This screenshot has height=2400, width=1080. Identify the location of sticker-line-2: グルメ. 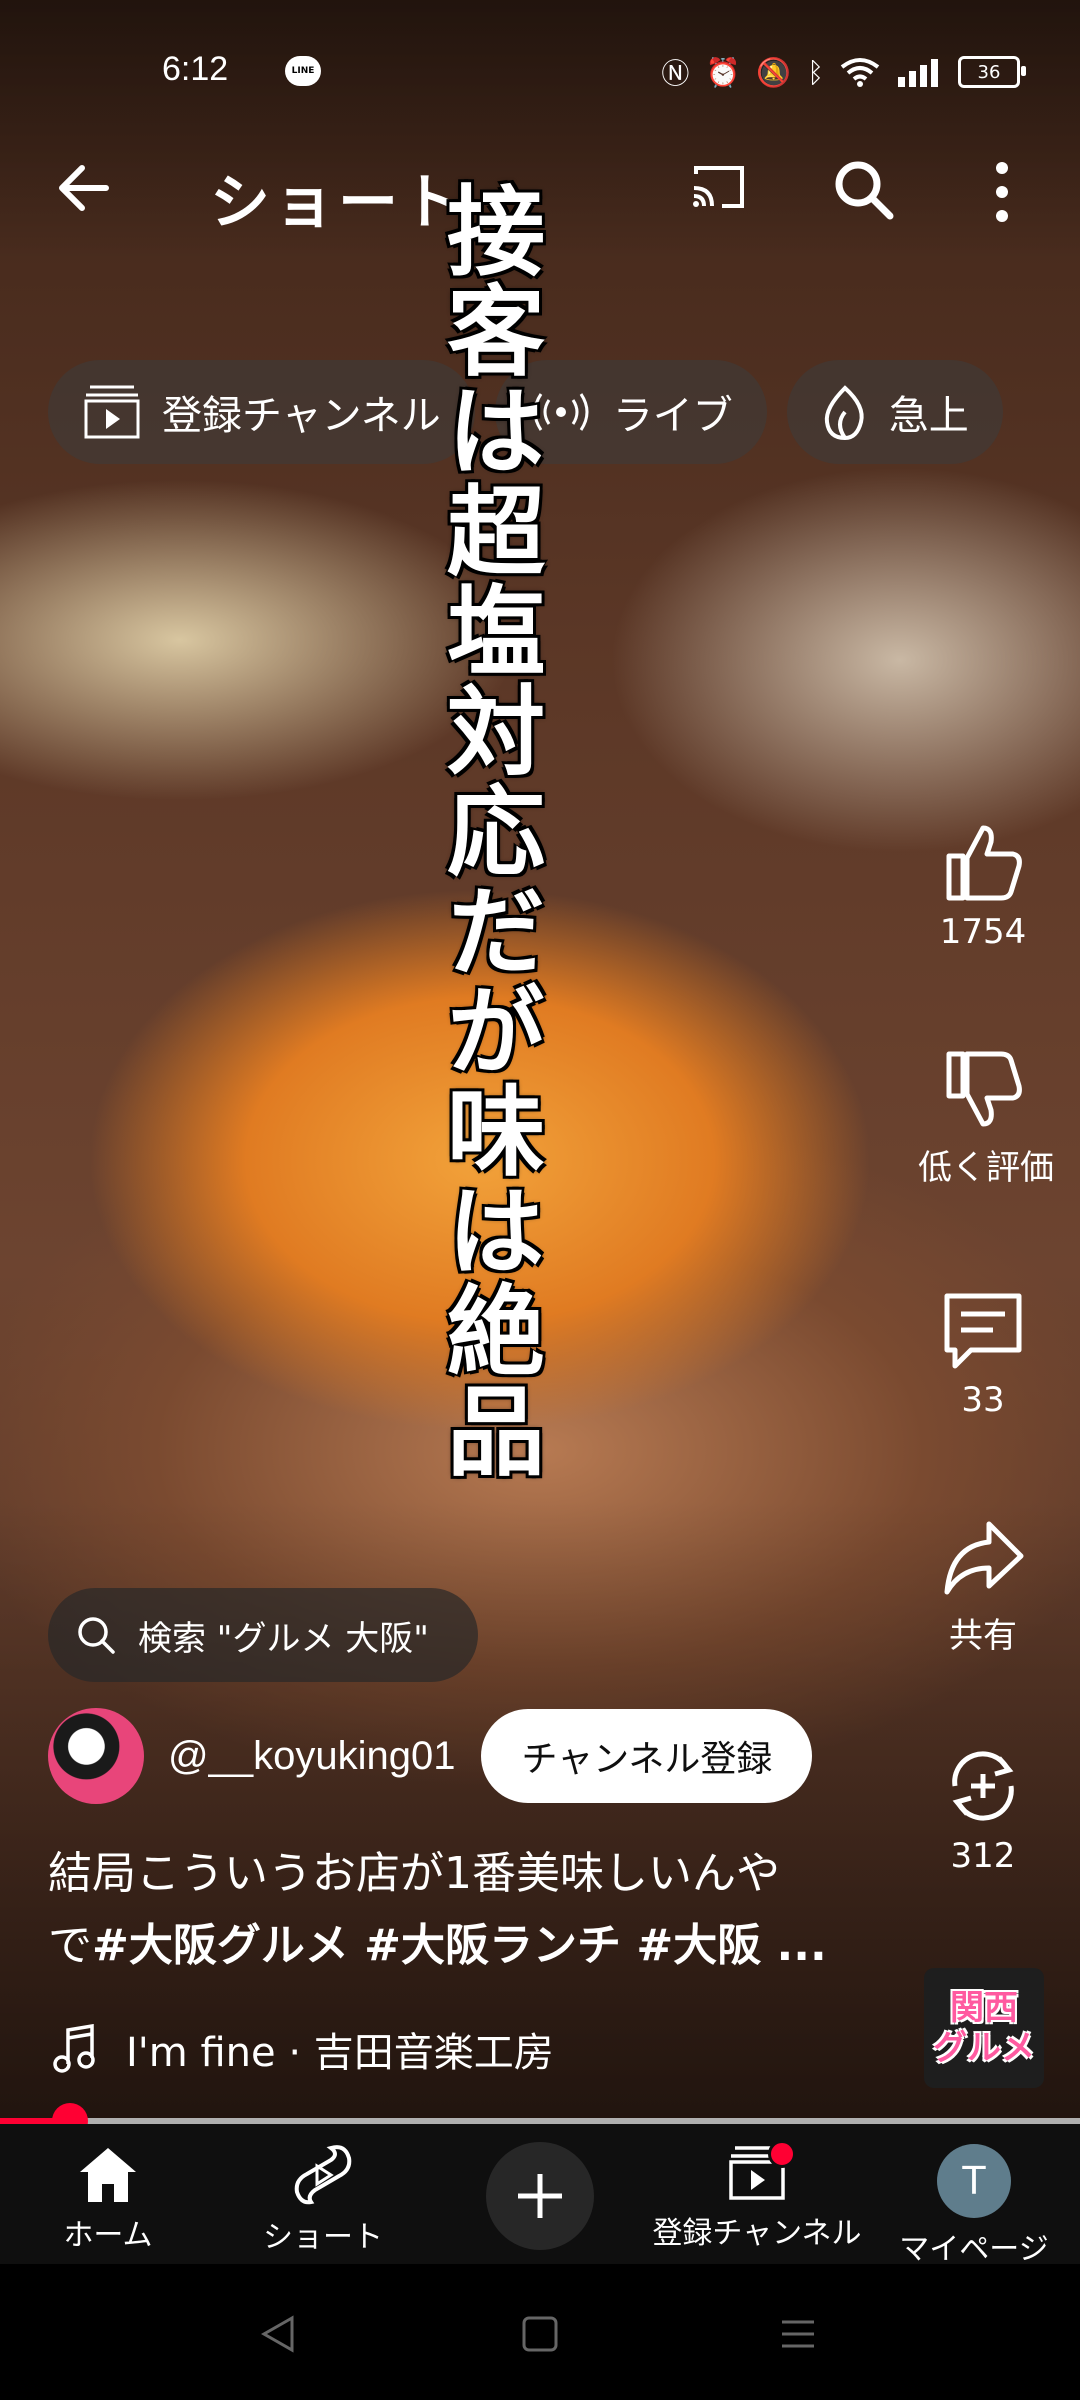
(984, 2048).